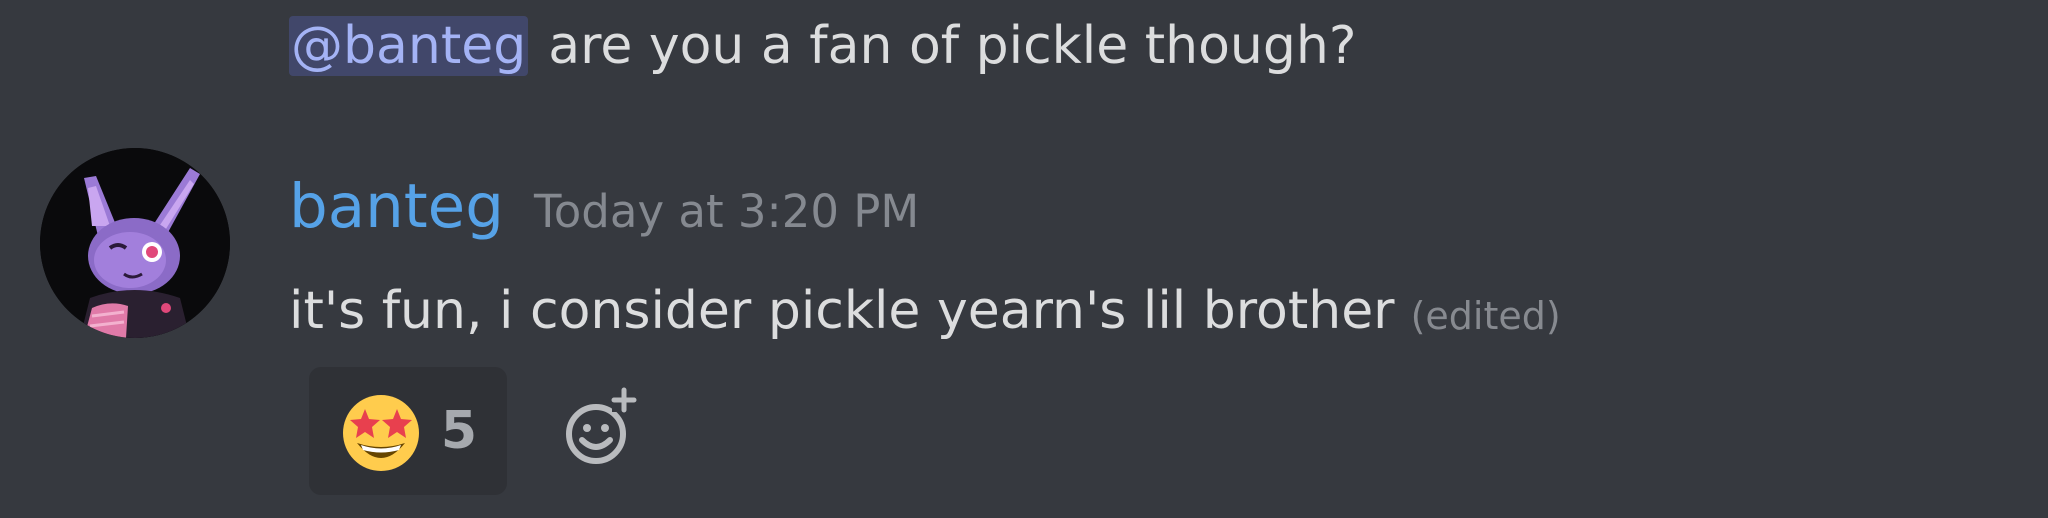  Describe the element at coordinates (409, 46) in the screenshot. I see `user-mention: @banteg` at that location.